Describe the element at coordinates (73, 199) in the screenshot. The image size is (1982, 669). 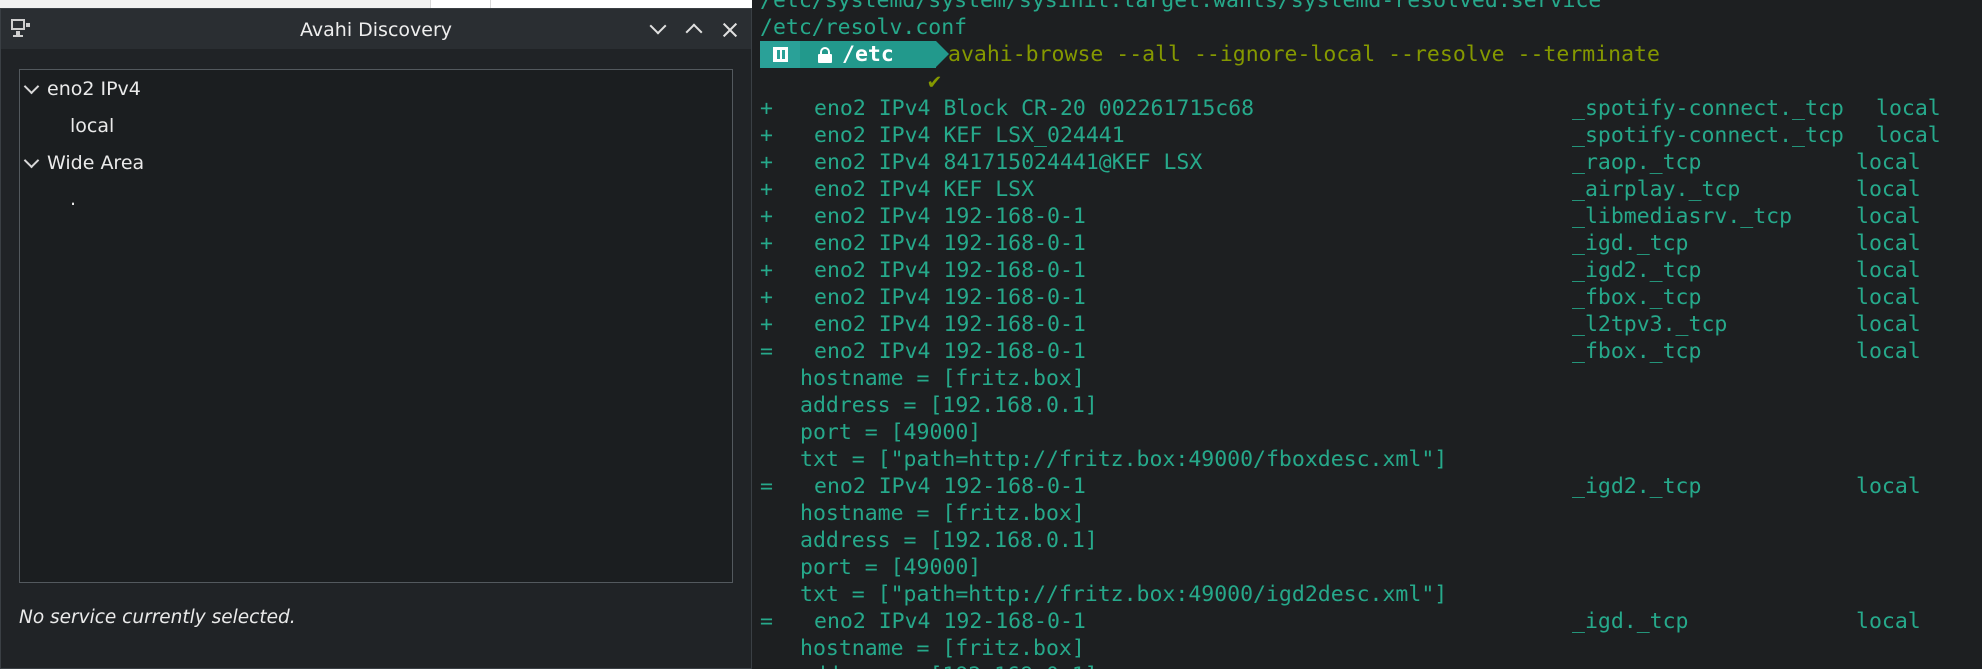
I see `tree-item-label: .` at that location.